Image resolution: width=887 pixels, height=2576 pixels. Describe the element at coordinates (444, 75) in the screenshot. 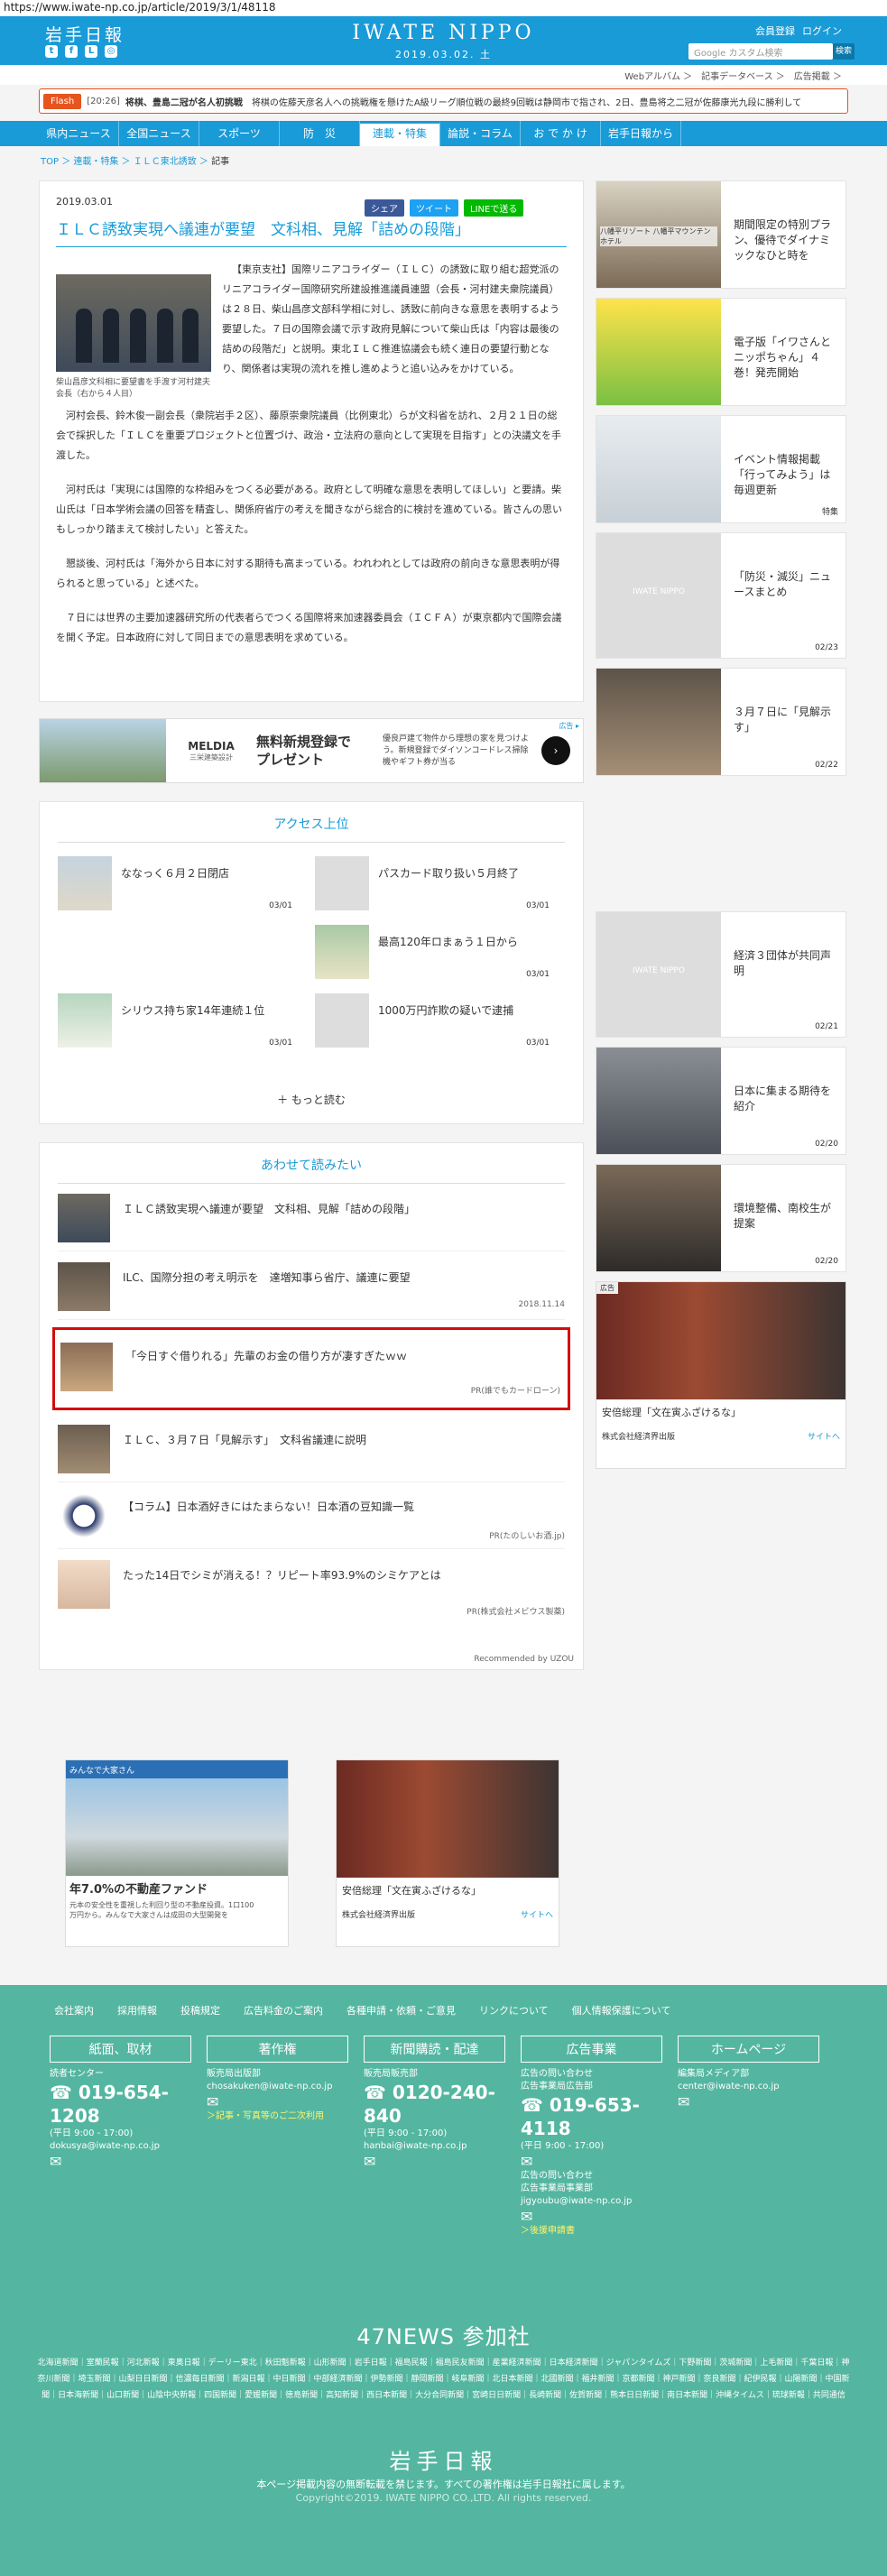

I see `sub-links: Webアルバム ＞ 記事データベース ＞ 広告掲載 ＞` at that location.